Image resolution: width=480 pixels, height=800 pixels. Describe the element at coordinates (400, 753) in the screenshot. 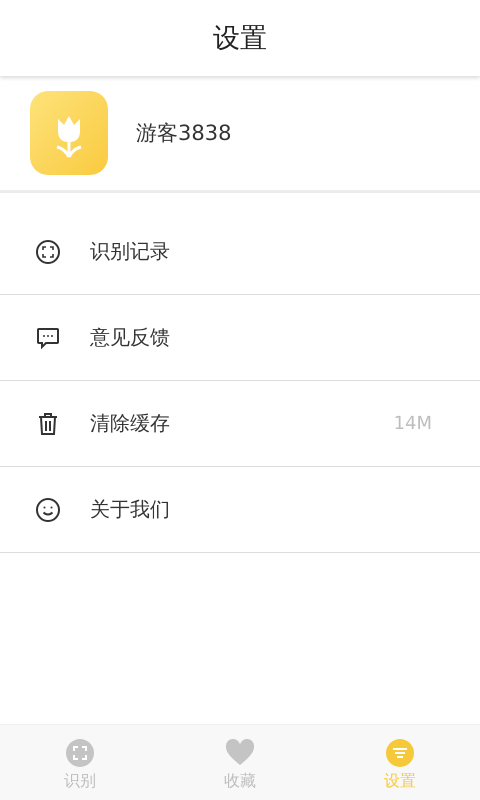

I see `menu-icon` at that location.